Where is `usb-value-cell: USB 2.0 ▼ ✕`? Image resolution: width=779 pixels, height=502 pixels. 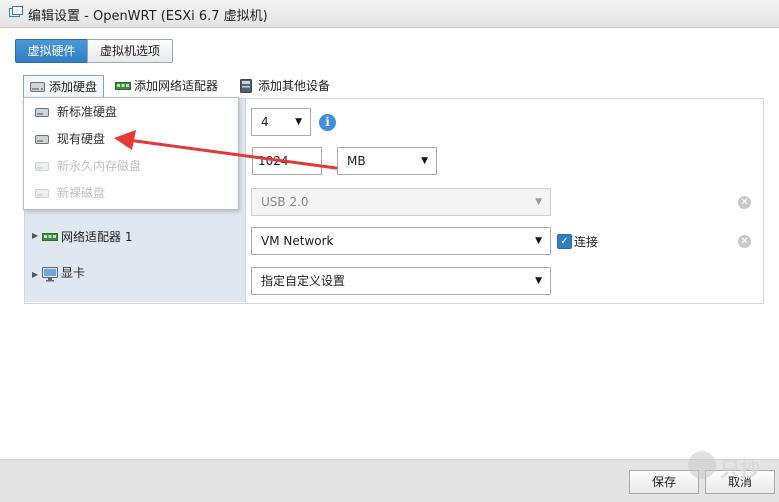 usb-value-cell: USB 2.0 ▼ ✕ is located at coordinates (504, 202).